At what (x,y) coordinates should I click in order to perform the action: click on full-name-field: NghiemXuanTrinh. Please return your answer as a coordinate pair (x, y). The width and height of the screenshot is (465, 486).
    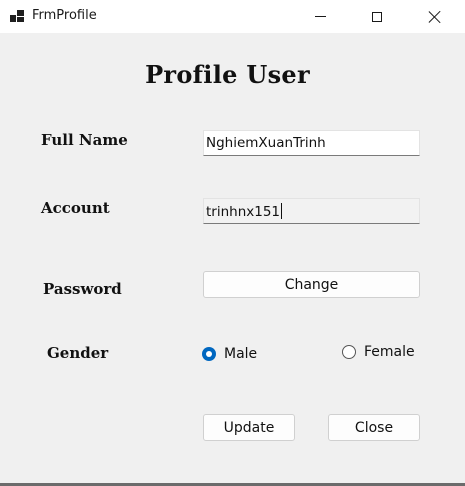
    Looking at the image, I should click on (311, 143).